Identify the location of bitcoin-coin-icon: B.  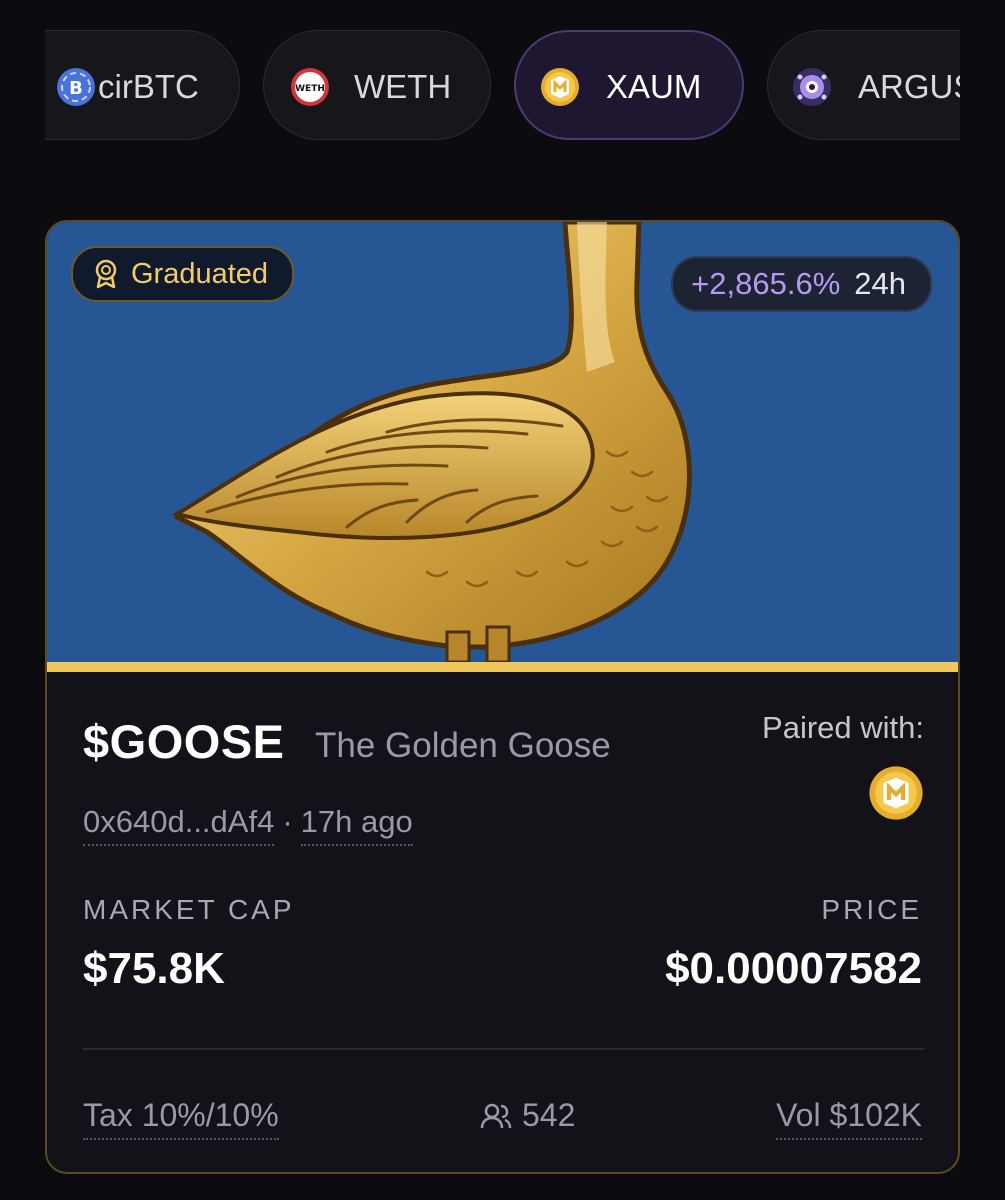
(76, 87).